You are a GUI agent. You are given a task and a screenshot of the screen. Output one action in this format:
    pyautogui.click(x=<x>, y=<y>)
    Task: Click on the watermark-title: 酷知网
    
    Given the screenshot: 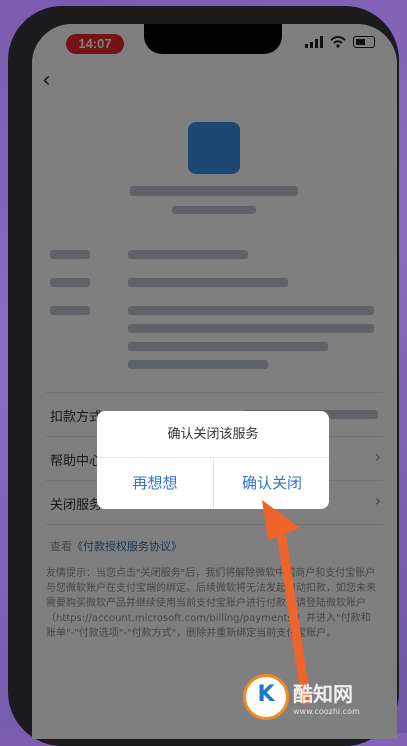 What is the action you would take?
    pyautogui.click(x=323, y=694)
    